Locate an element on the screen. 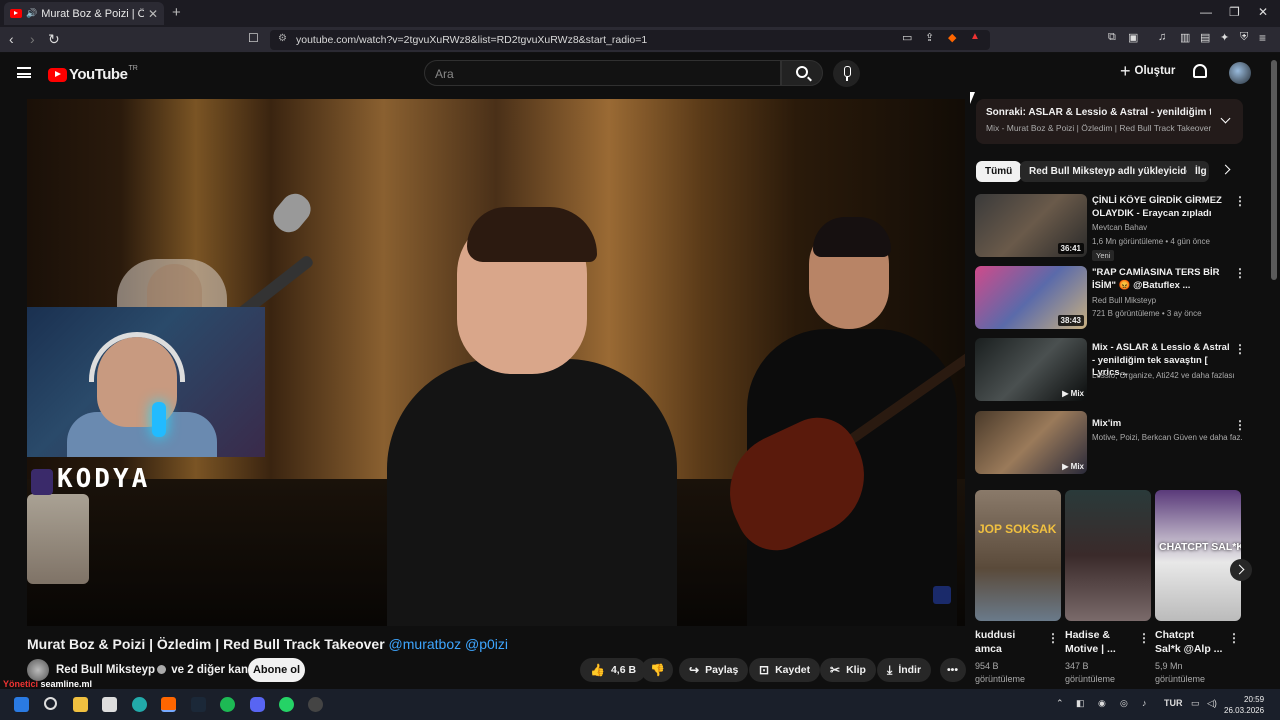 The width and height of the screenshot is (1280, 720). close-tab-icon: ✕ is located at coordinates (153, 14).